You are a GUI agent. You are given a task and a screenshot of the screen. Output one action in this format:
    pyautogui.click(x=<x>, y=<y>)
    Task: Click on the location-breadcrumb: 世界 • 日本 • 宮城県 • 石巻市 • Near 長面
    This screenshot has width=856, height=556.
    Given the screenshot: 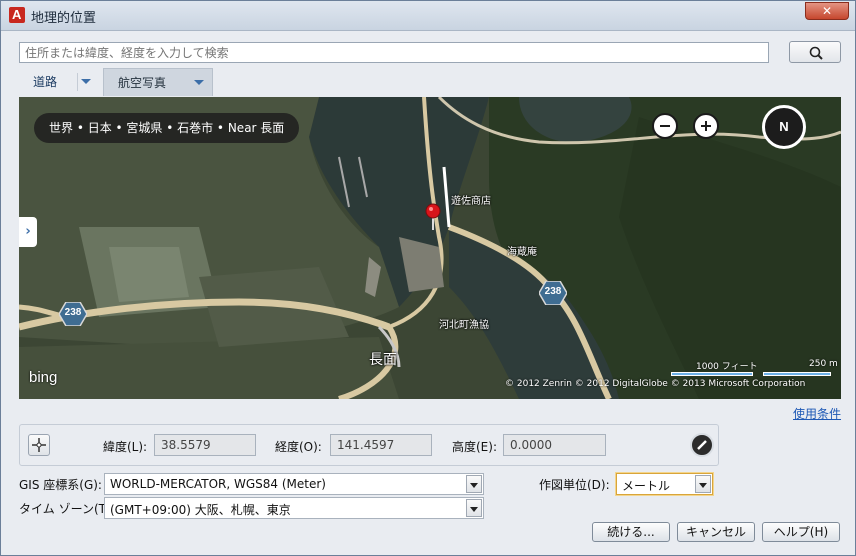 What is the action you would take?
    pyautogui.click(x=167, y=128)
    